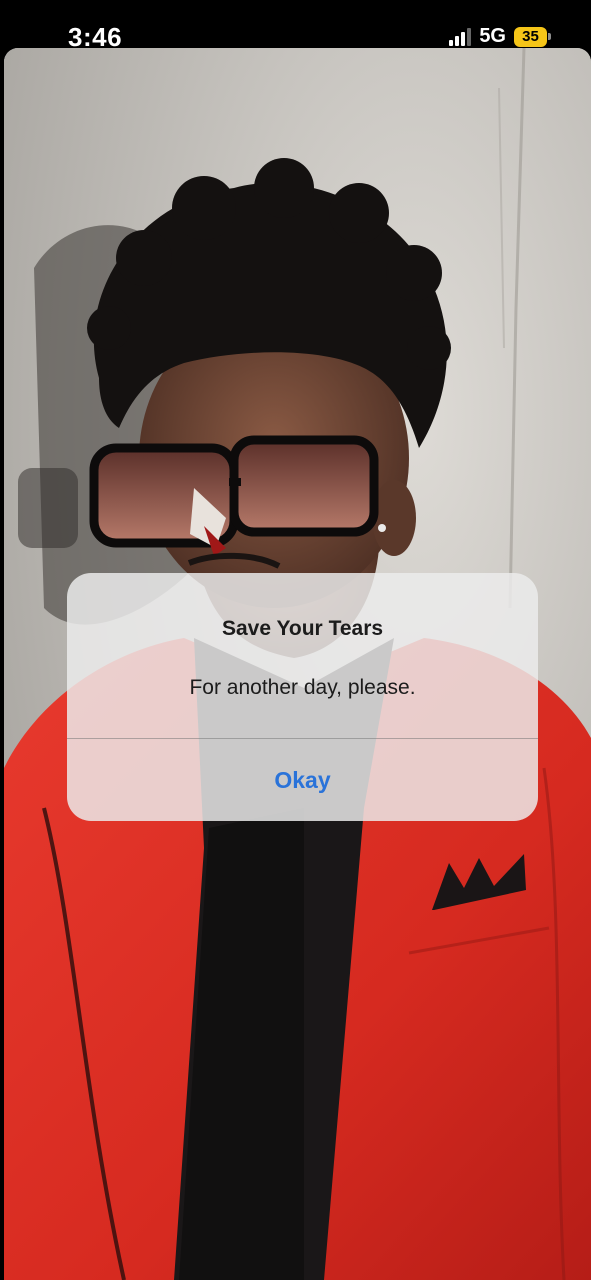 The image size is (591, 1280). What do you see at coordinates (302, 780) in the screenshot?
I see `okay-button: Okay` at bounding box center [302, 780].